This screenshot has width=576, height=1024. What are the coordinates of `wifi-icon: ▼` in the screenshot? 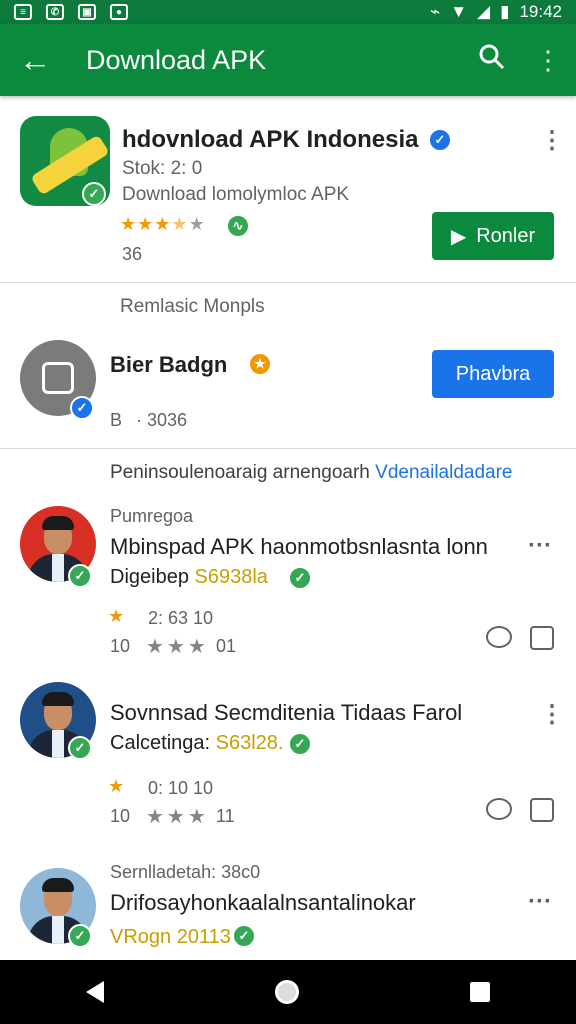 It's located at (459, 11).